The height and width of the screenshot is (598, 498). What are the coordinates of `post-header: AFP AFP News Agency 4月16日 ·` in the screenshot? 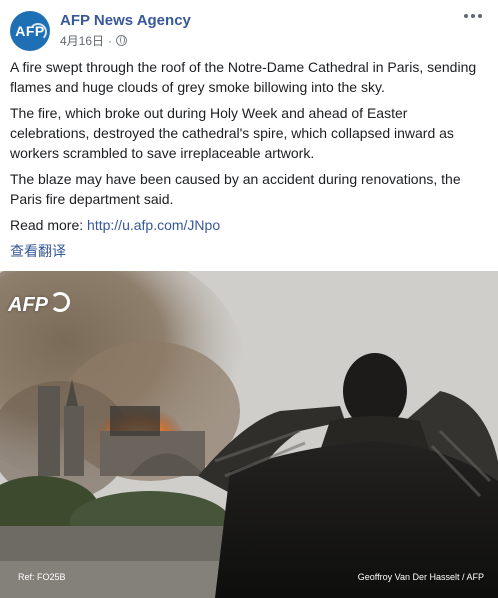 It's located at (249, 31).